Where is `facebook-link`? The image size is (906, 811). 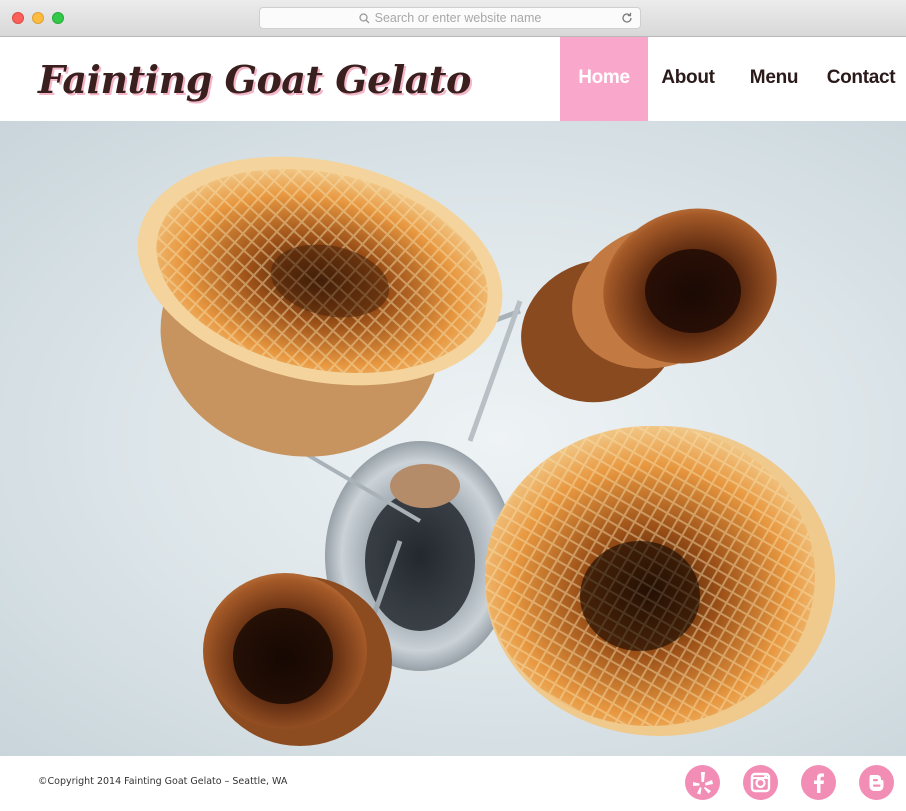
facebook-link is located at coordinates (818, 782).